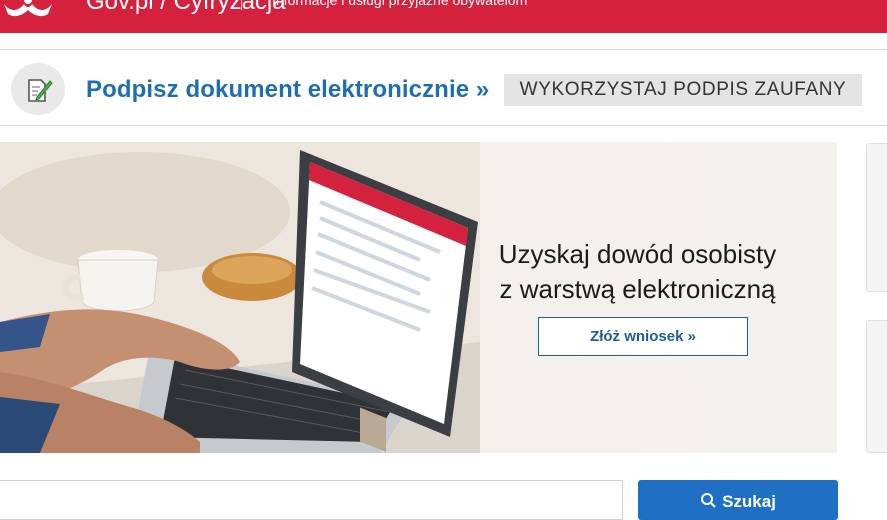  I want to click on sign-icon-badge, so click(38, 89).